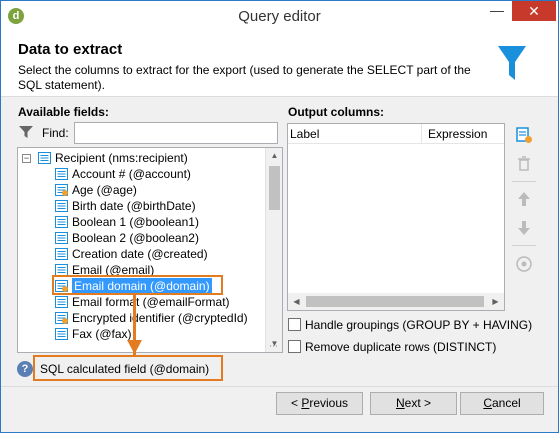 This screenshot has height=433, width=559. Describe the element at coordinates (128, 368) in the screenshot. I see `highlight-status` at that location.